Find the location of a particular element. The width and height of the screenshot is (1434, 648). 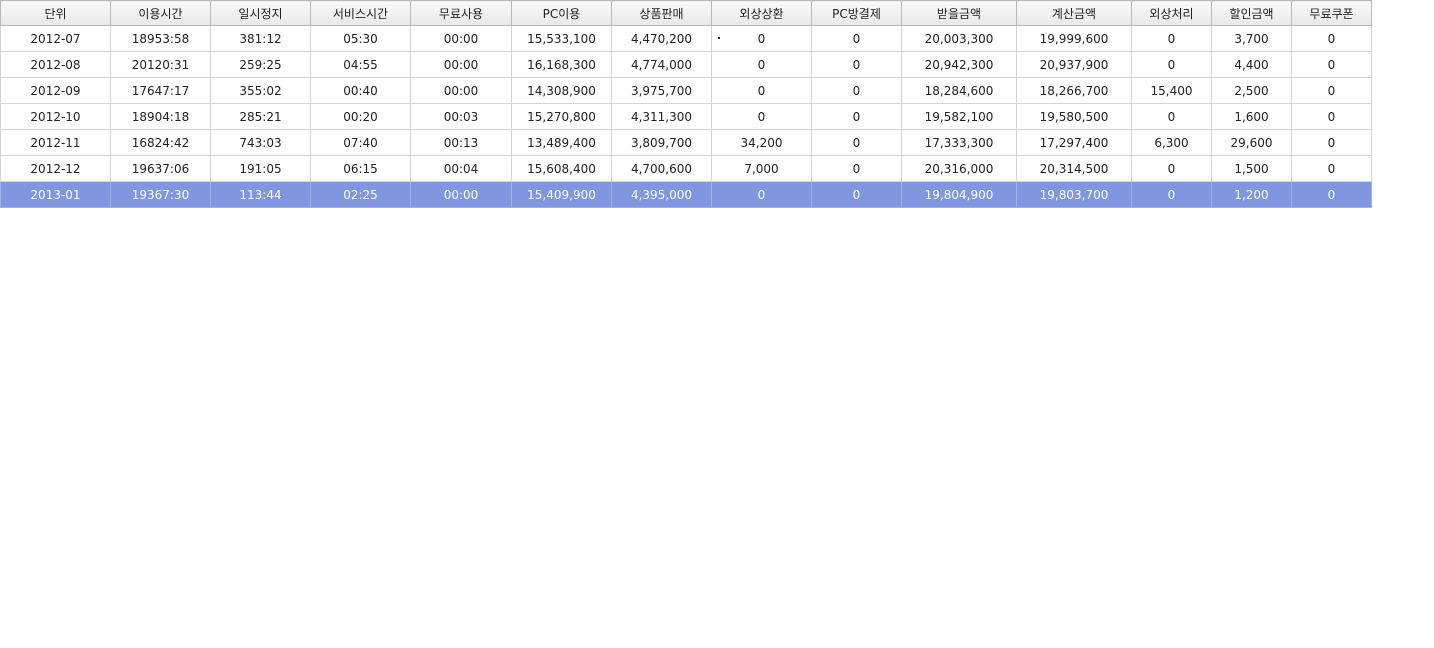

column-header-credit-processing: 외상처리 is located at coordinates (1171, 13).